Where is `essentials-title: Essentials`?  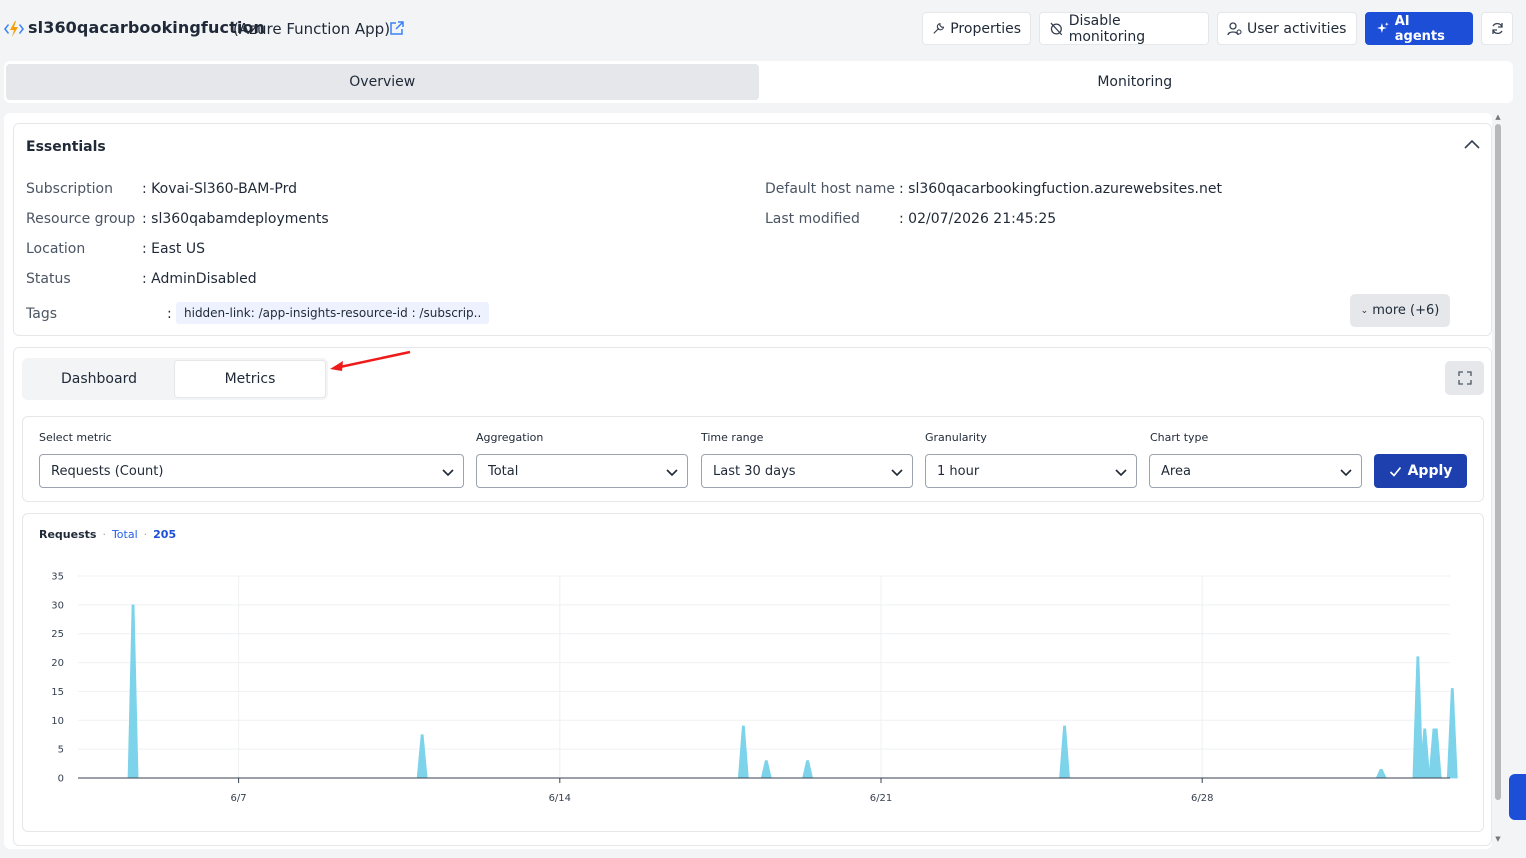 essentials-title: Essentials is located at coordinates (66, 147).